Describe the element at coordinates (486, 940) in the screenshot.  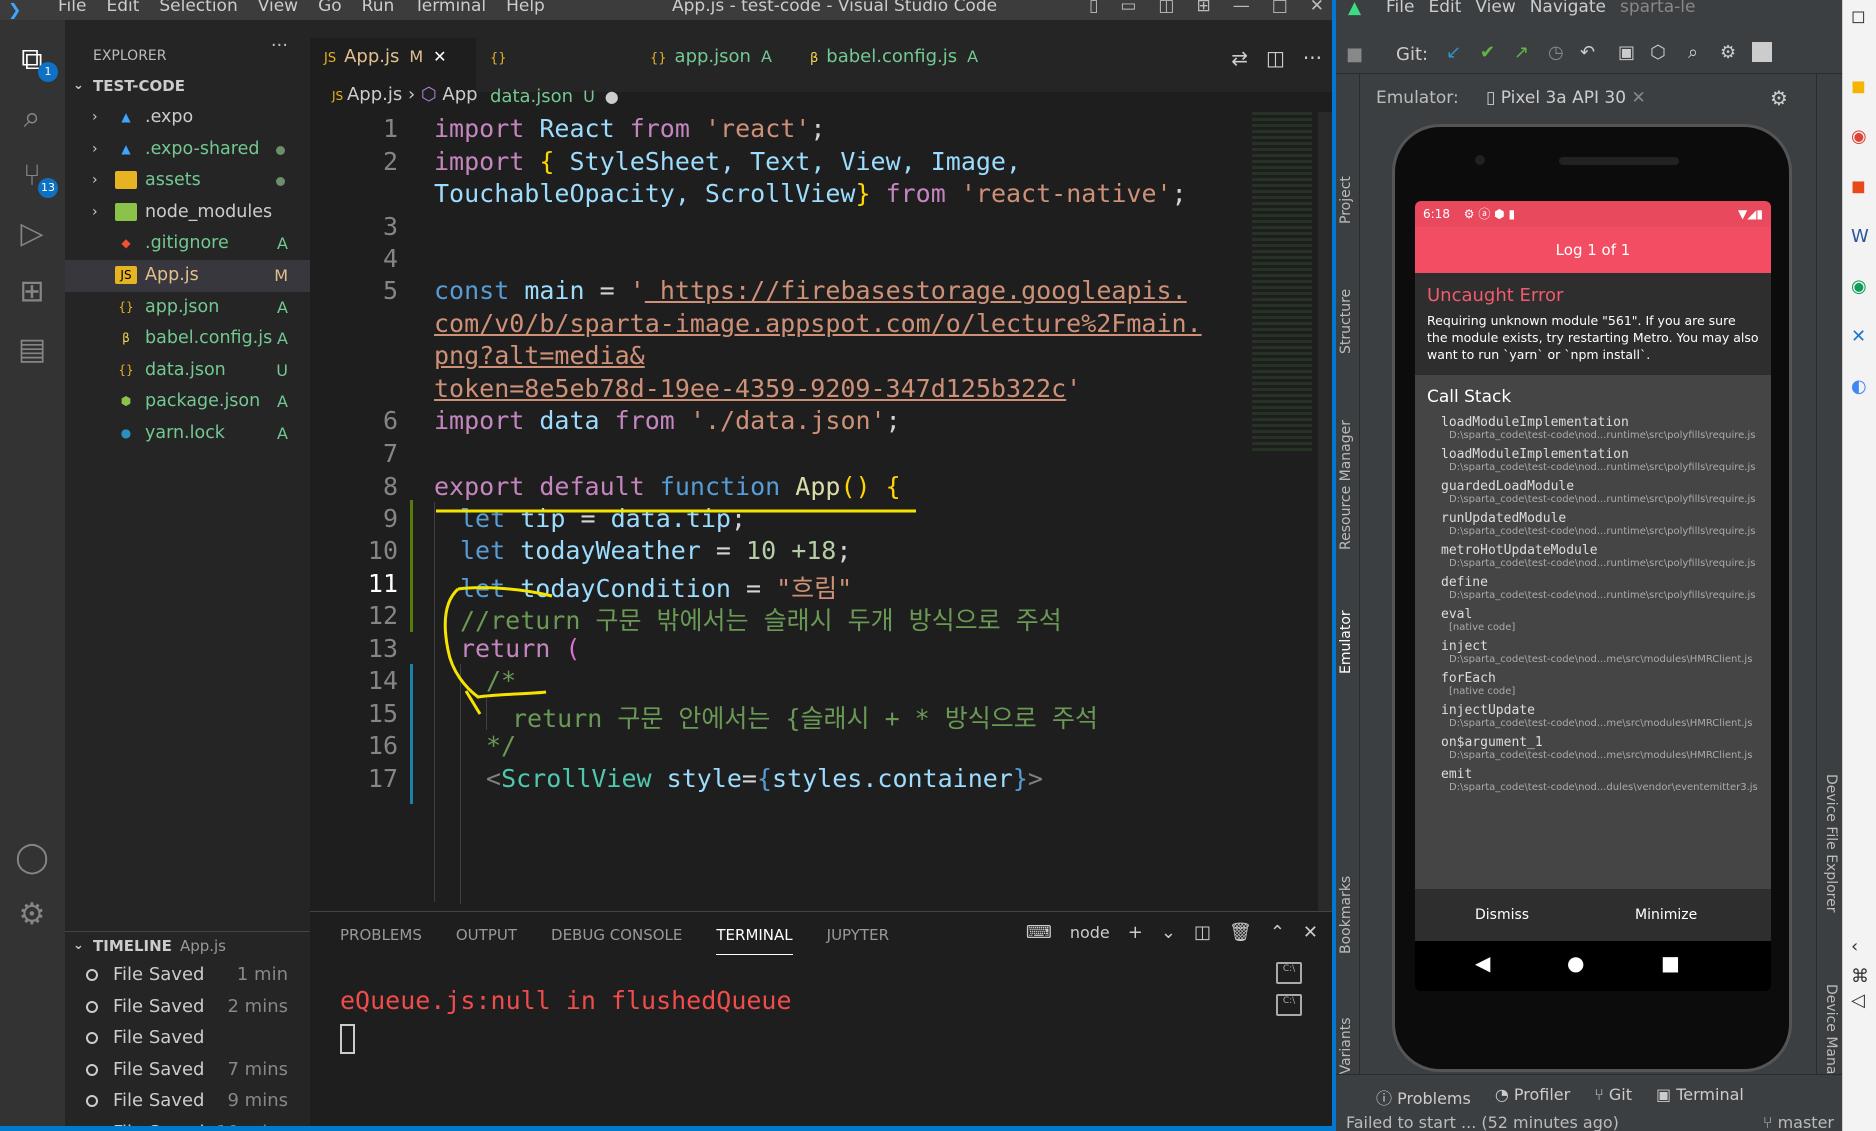
I see `tab-output: OUTPUT` at that location.